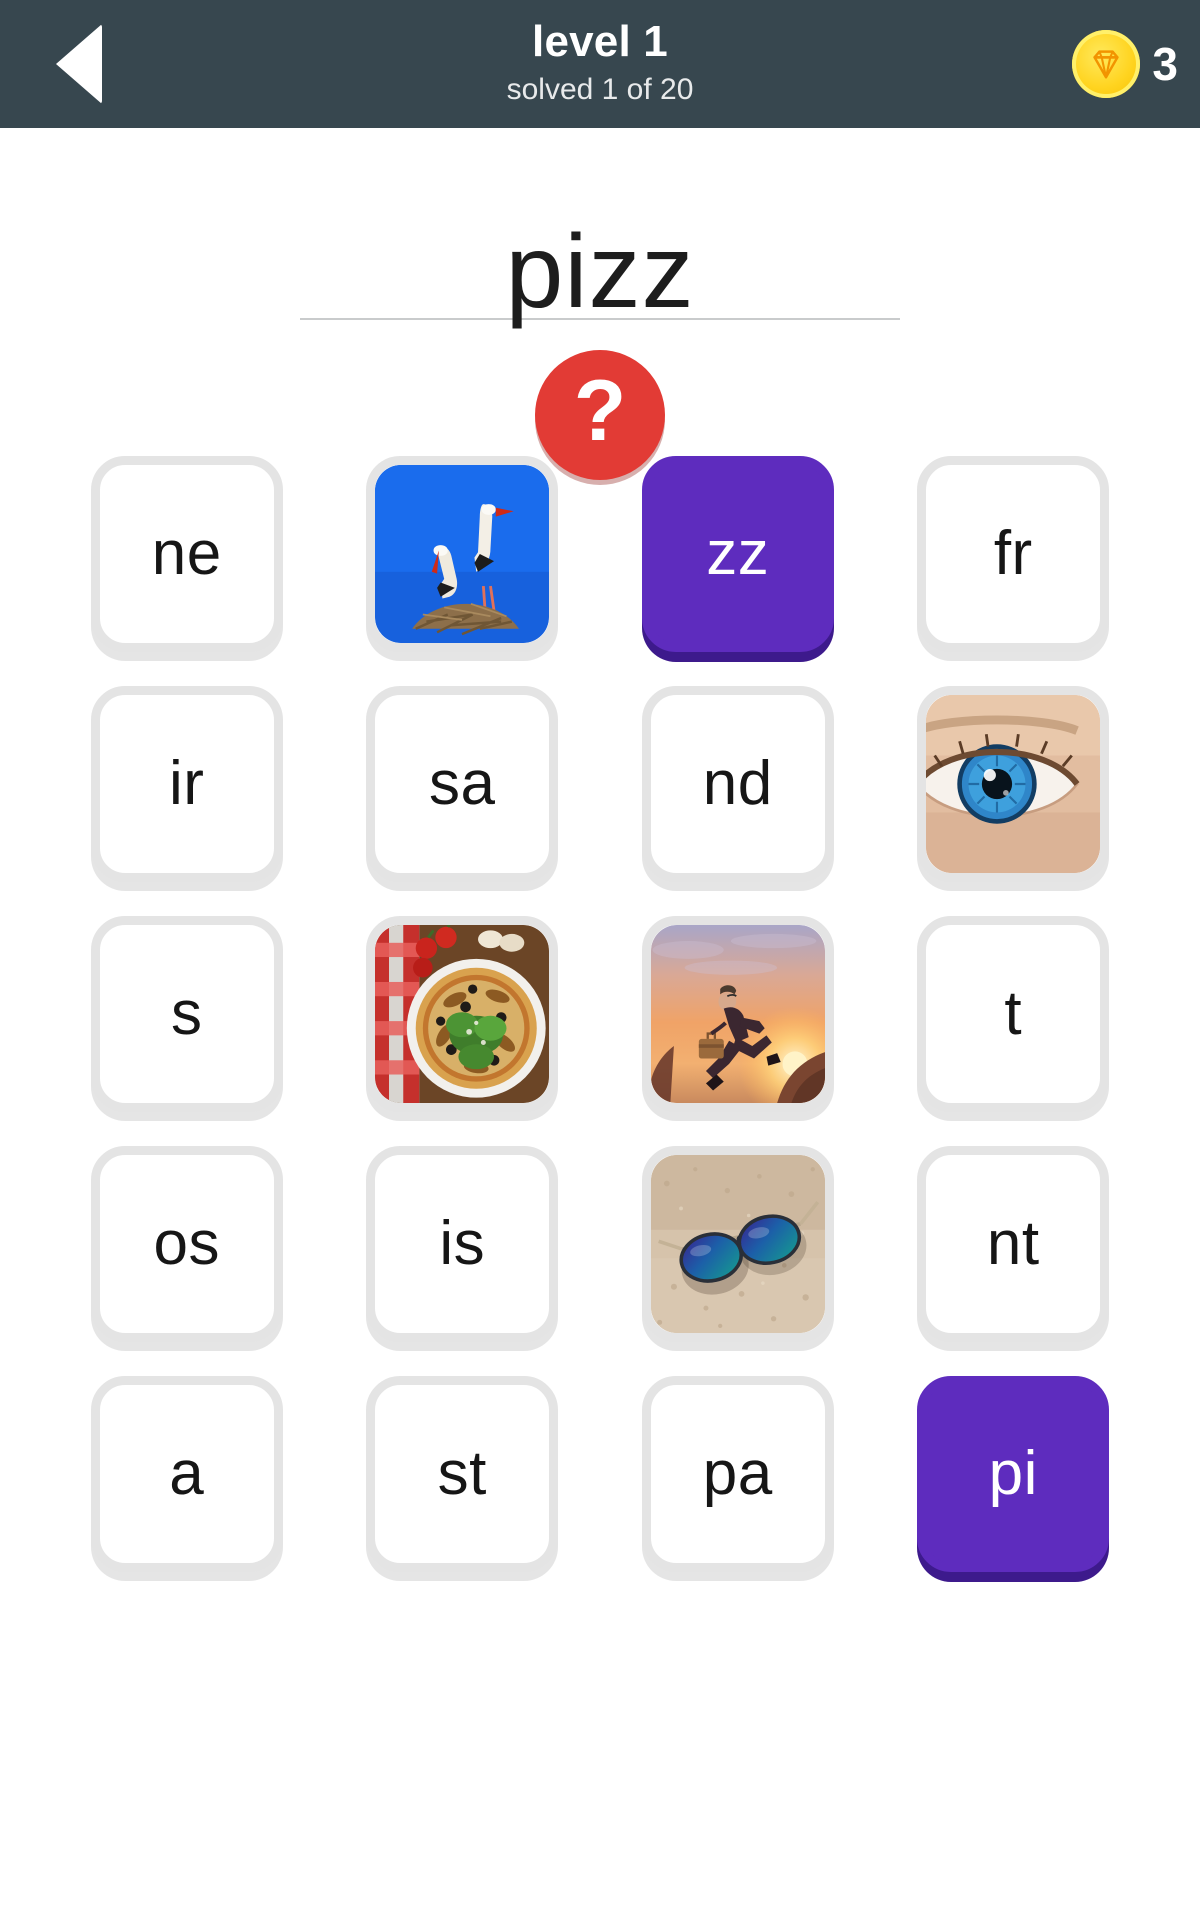  I want to click on tile-label: zz, so click(738, 553).